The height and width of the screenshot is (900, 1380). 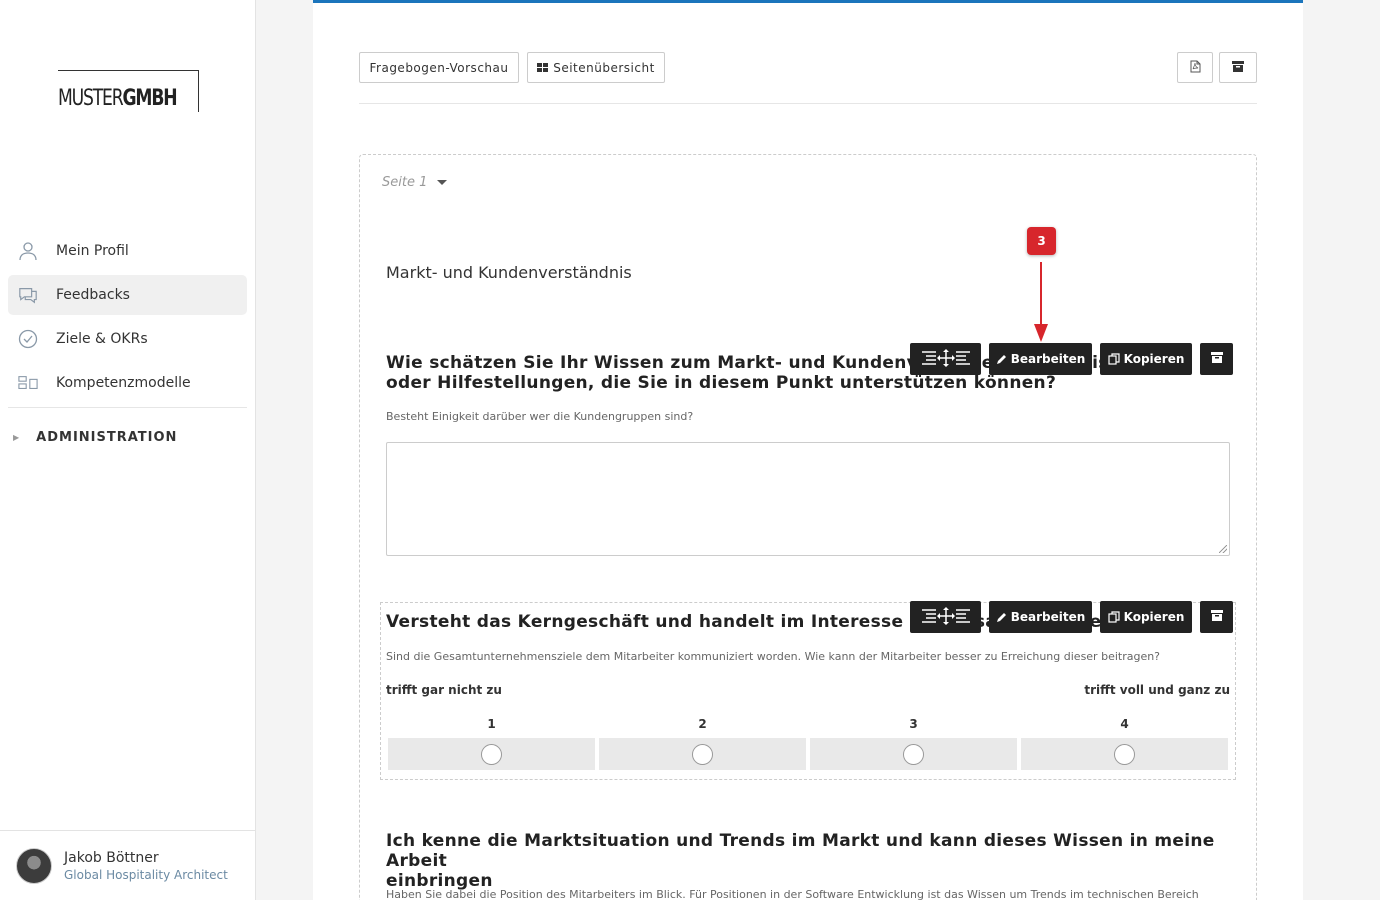 I want to click on sidebar-item-ziele-okrs: Ziele & OKRs, so click(x=127, y=339).